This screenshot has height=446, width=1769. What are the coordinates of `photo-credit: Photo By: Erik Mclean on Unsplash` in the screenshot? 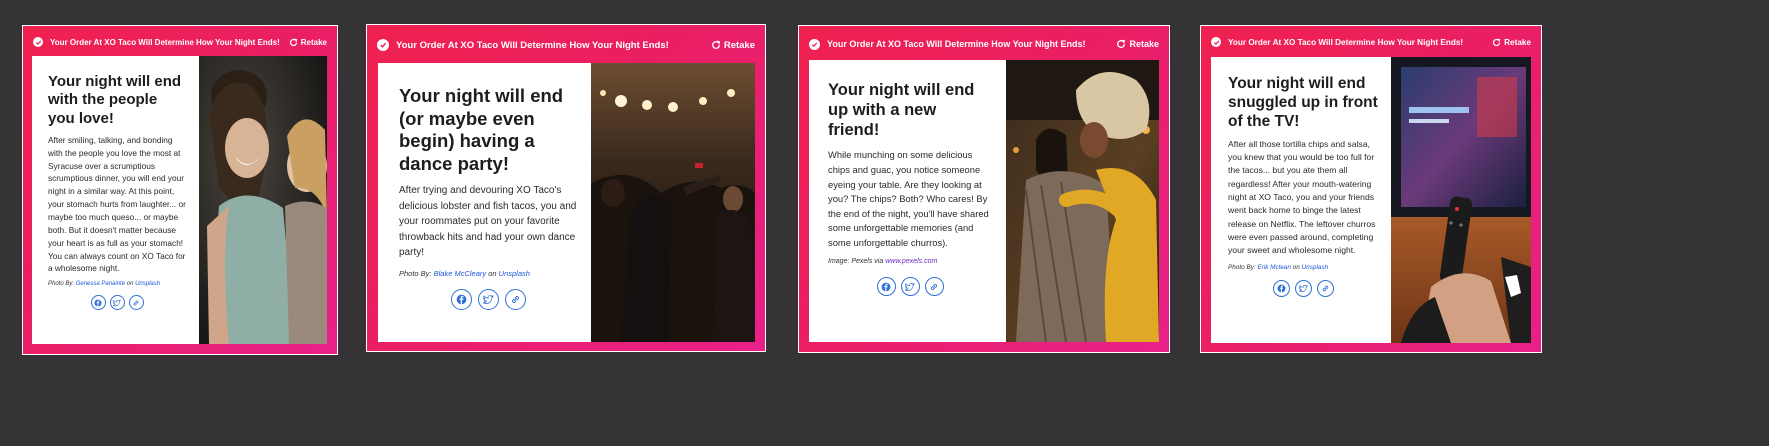 It's located at (1278, 267).